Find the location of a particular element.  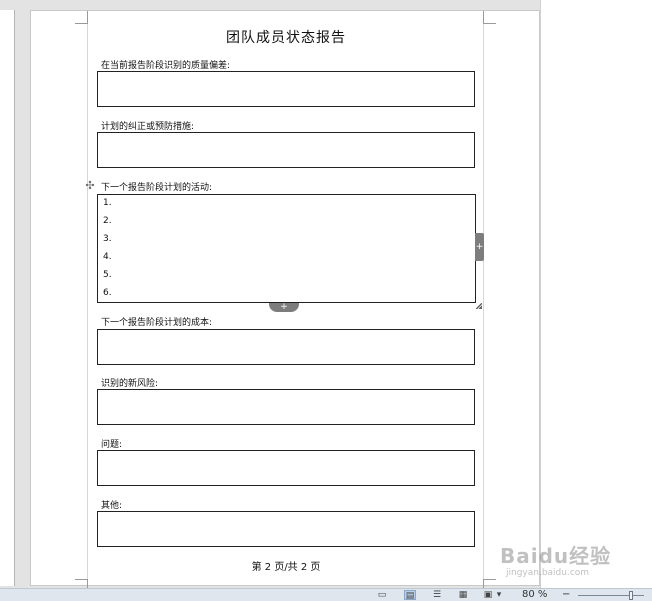

margin-corner-top-left is located at coordinates (81, 17).